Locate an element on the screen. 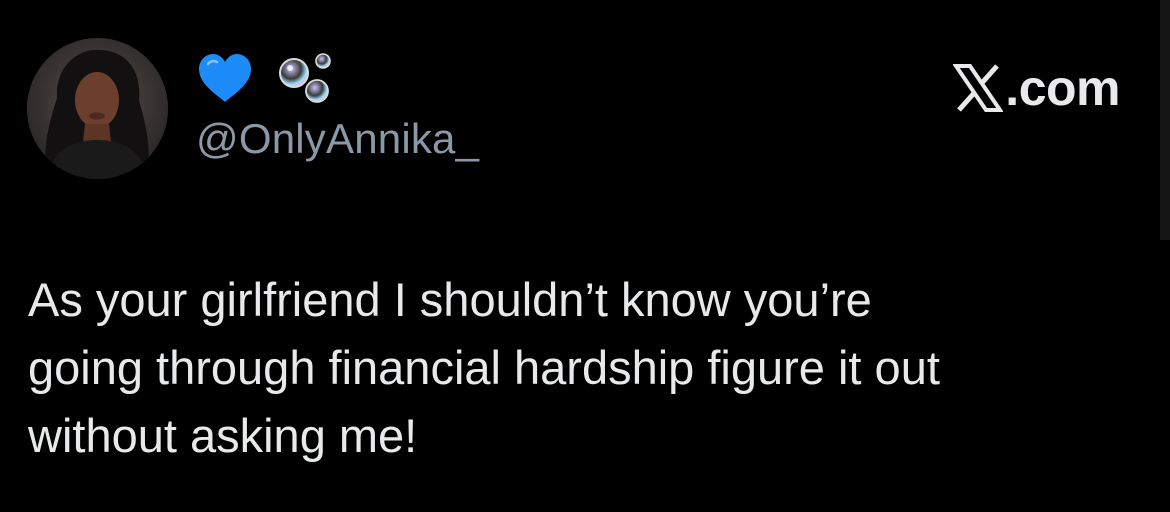 Image resolution: width=1170 pixels, height=512 pixels. x-logo-icon is located at coordinates (978, 88).